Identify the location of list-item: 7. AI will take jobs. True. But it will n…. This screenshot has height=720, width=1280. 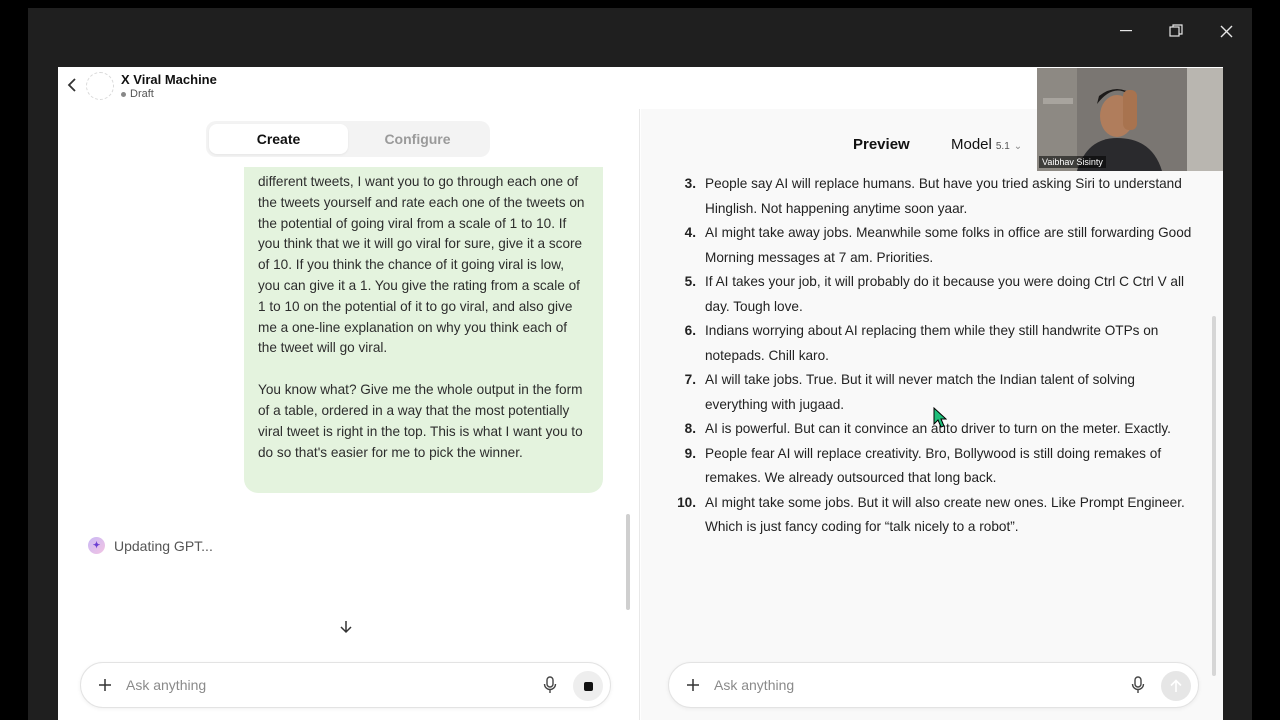
(909, 392).